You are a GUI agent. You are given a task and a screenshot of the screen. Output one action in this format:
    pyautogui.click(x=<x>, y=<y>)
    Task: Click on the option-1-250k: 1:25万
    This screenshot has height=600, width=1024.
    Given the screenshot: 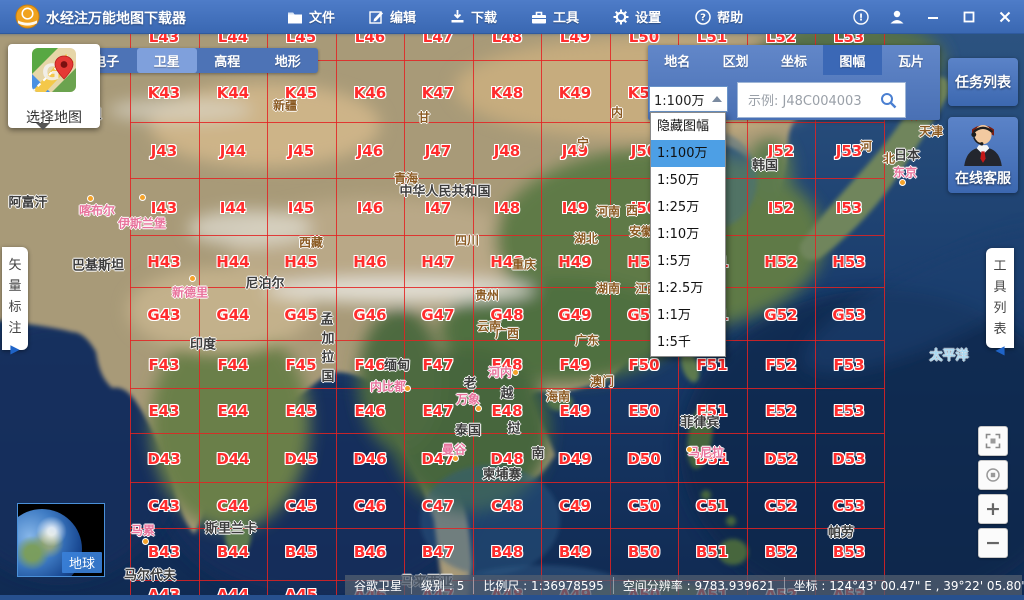 What is the action you would take?
    pyautogui.click(x=688, y=207)
    